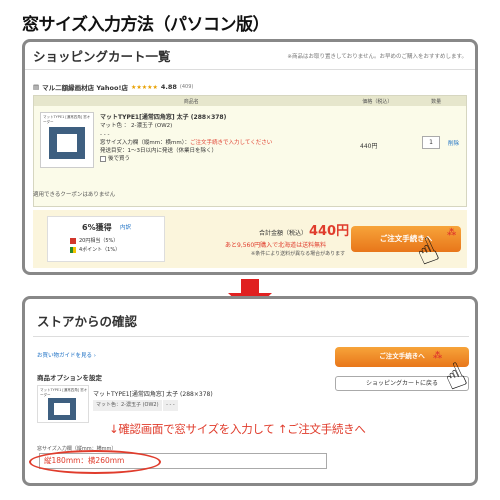 The width and height of the screenshot is (500, 500). What do you see at coordinates (186, 118) in the screenshot?
I see `product-name: マットTYPE1[通常四角窓] 太子 (288×378)` at bounding box center [186, 118].